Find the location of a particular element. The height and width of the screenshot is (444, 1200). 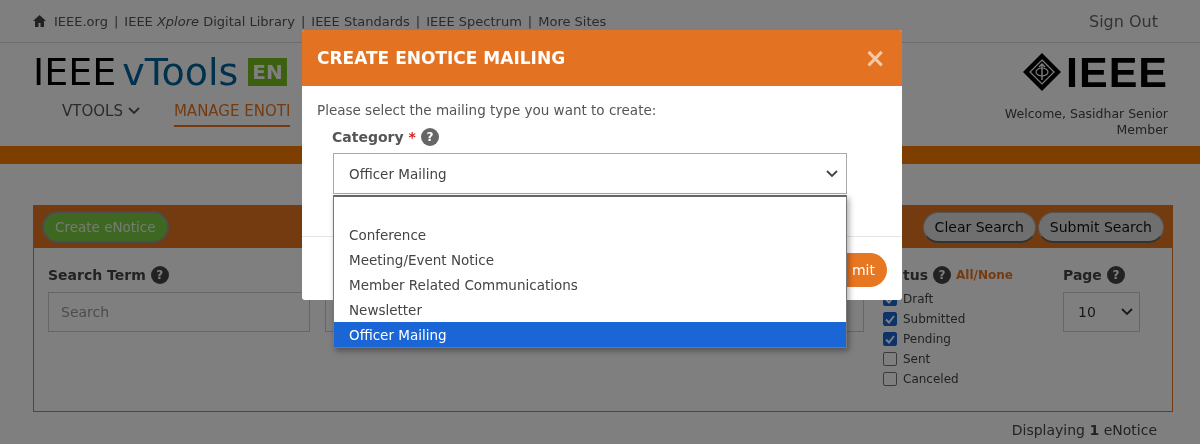

dropdown-option: Newsletter is located at coordinates (590, 309).